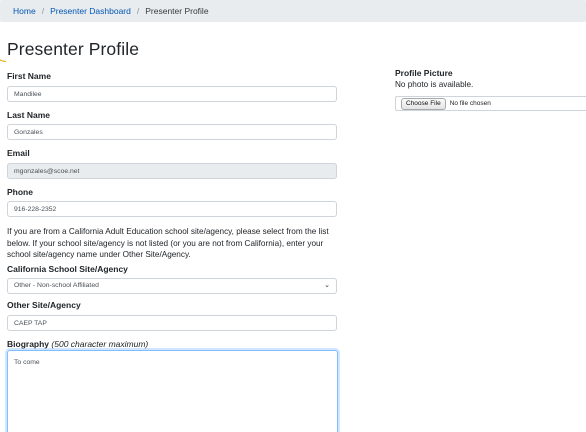 The height and width of the screenshot is (432, 586). What do you see at coordinates (470, 103) in the screenshot?
I see `file-status-text: No file chosen` at bounding box center [470, 103].